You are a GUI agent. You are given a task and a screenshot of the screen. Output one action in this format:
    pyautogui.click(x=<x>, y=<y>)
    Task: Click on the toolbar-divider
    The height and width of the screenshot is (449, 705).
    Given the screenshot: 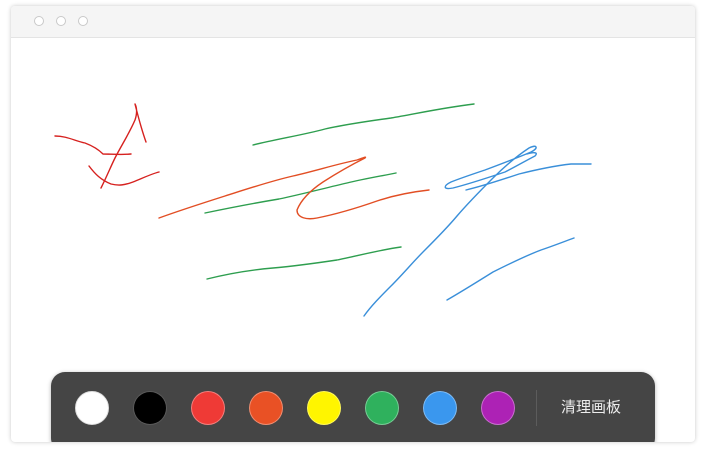 What is the action you would take?
    pyautogui.click(x=536, y=408)
    